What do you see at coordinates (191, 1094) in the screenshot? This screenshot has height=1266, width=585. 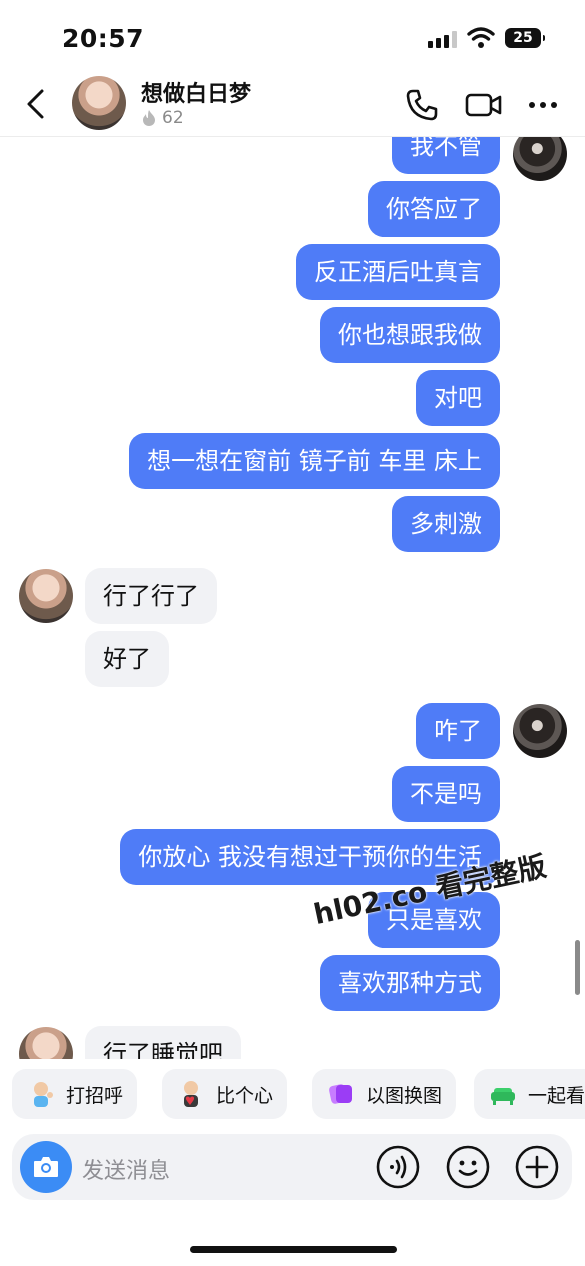 I see `heart-sticker-icon` at bounding box center [191, 1094].